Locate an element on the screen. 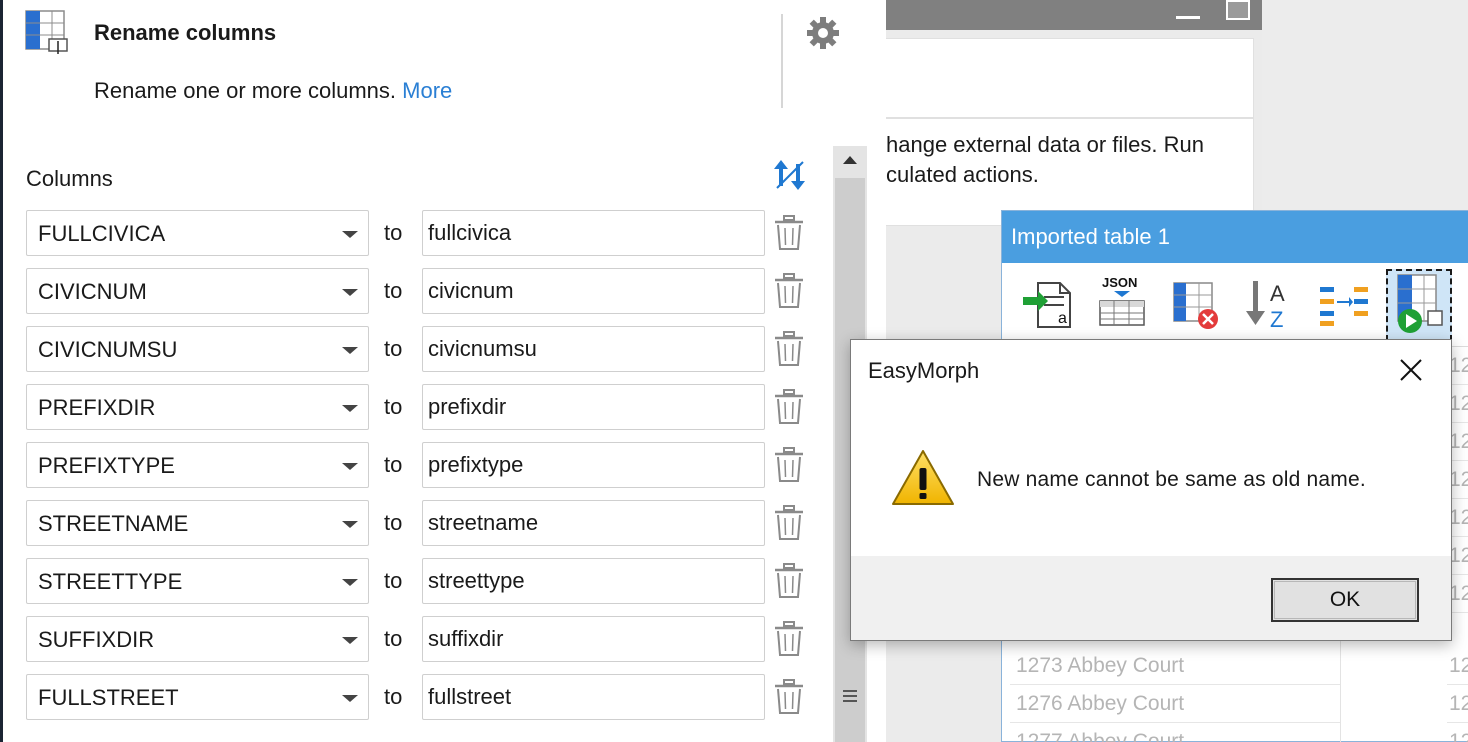 The image size is (1468, 742). sort-az-icon: A Z is located at coordinates (1270, 303).